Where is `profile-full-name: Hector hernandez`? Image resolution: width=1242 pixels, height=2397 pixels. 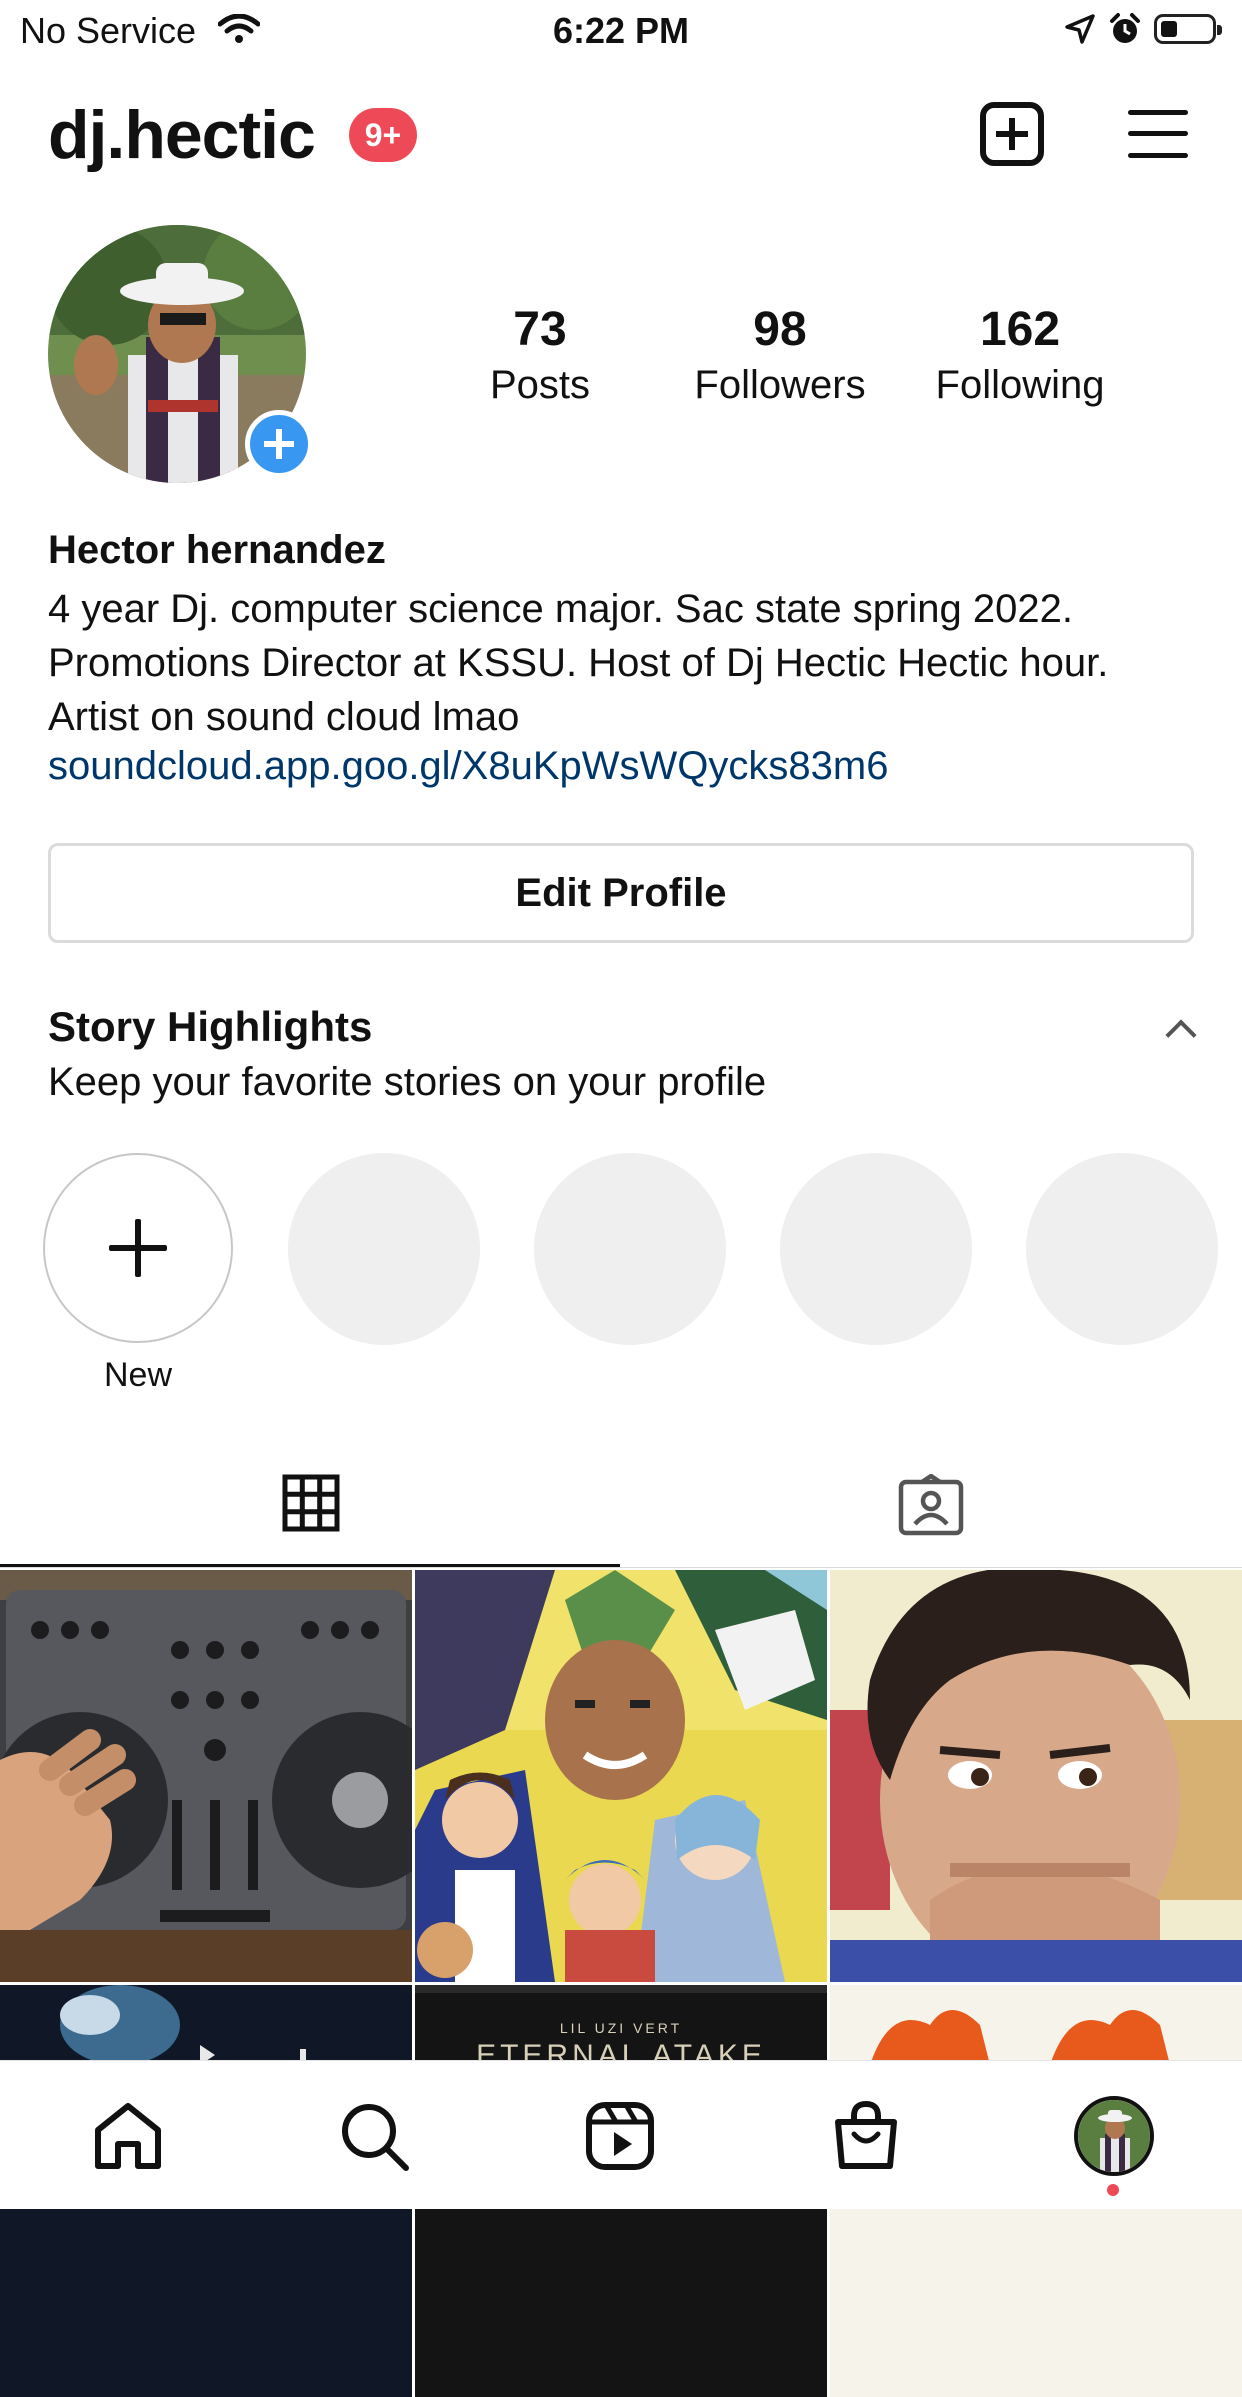 profile-full-name: Hector hernandez is located at coordinates (217, 550).